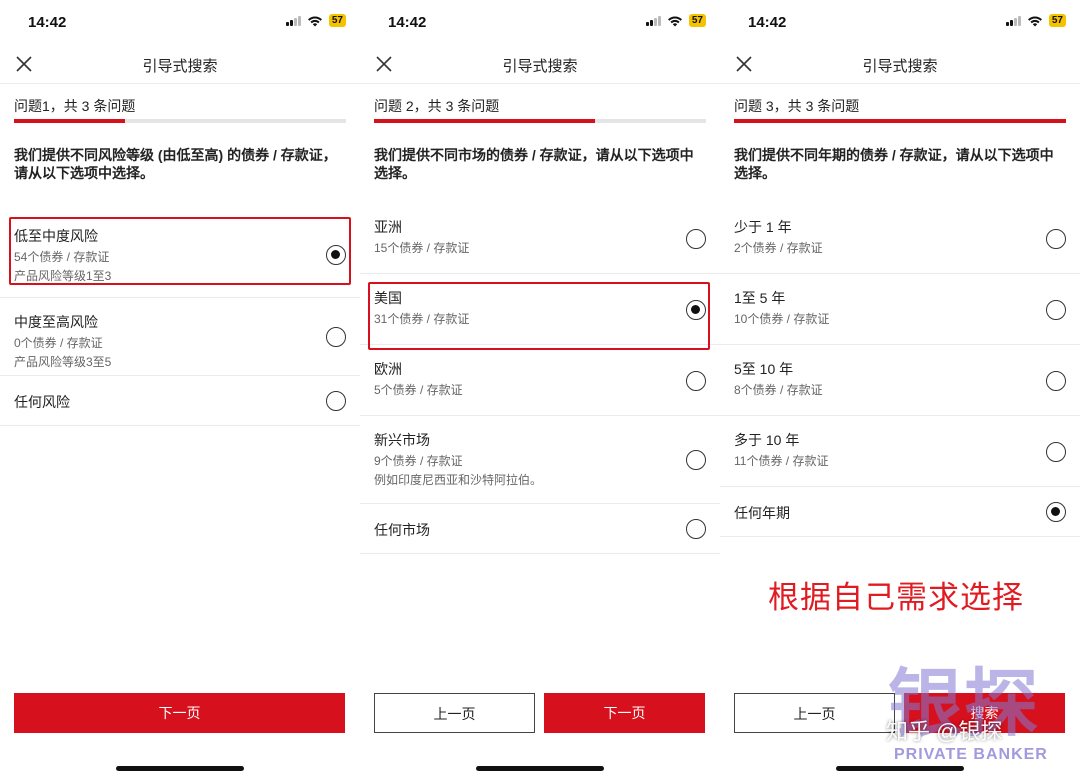 The height and width of the screenshot is (779, 1080). Describe the element at coordinates (402, 440) in the screenshot. I see `option-title: 新兴市场` at that location.